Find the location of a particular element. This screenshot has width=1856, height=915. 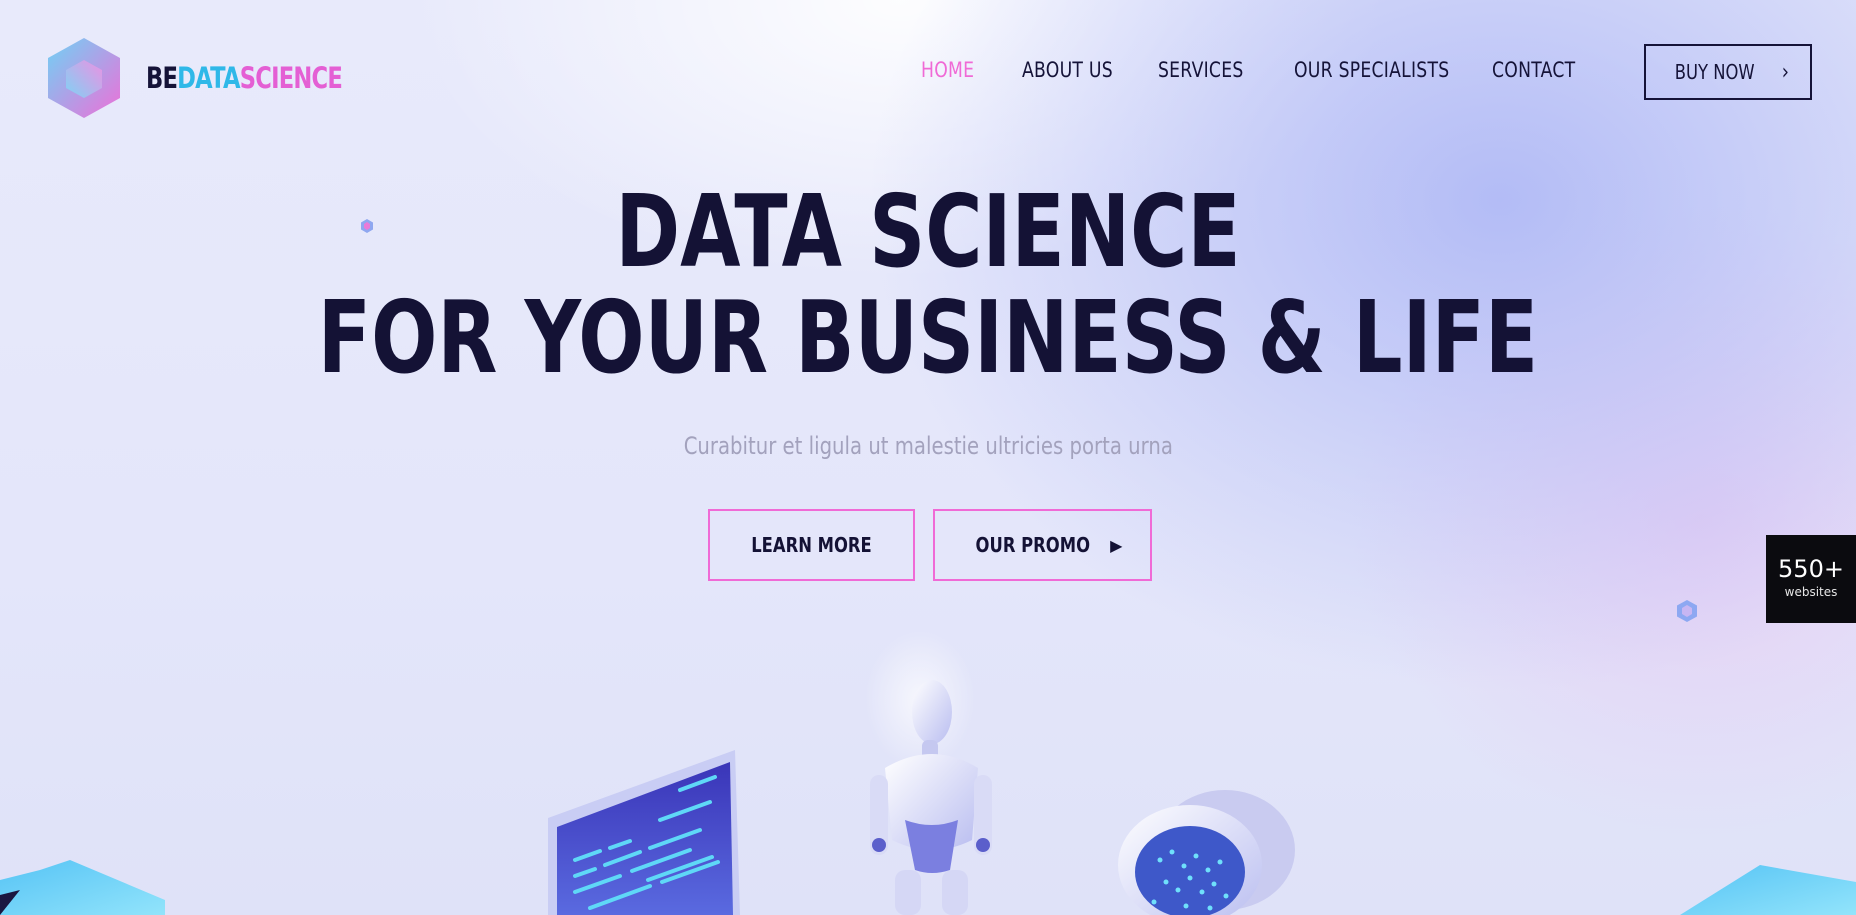

badge-label: websites is located at coordinates (1811, 592).